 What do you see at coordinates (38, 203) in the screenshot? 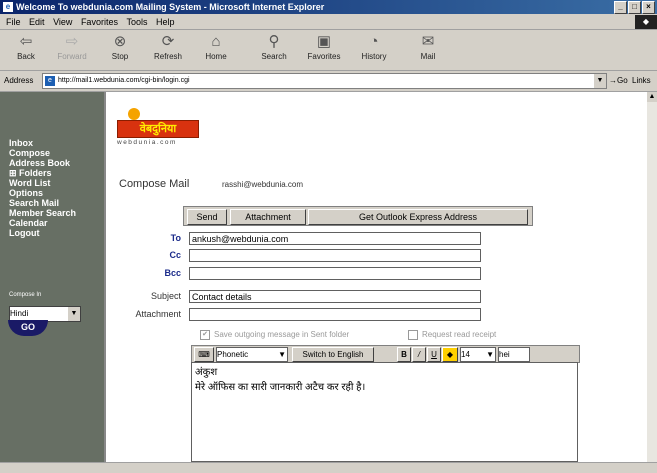
I see `sidebar-item-search-mail: Search Mail` at bounding box center [38, 203].